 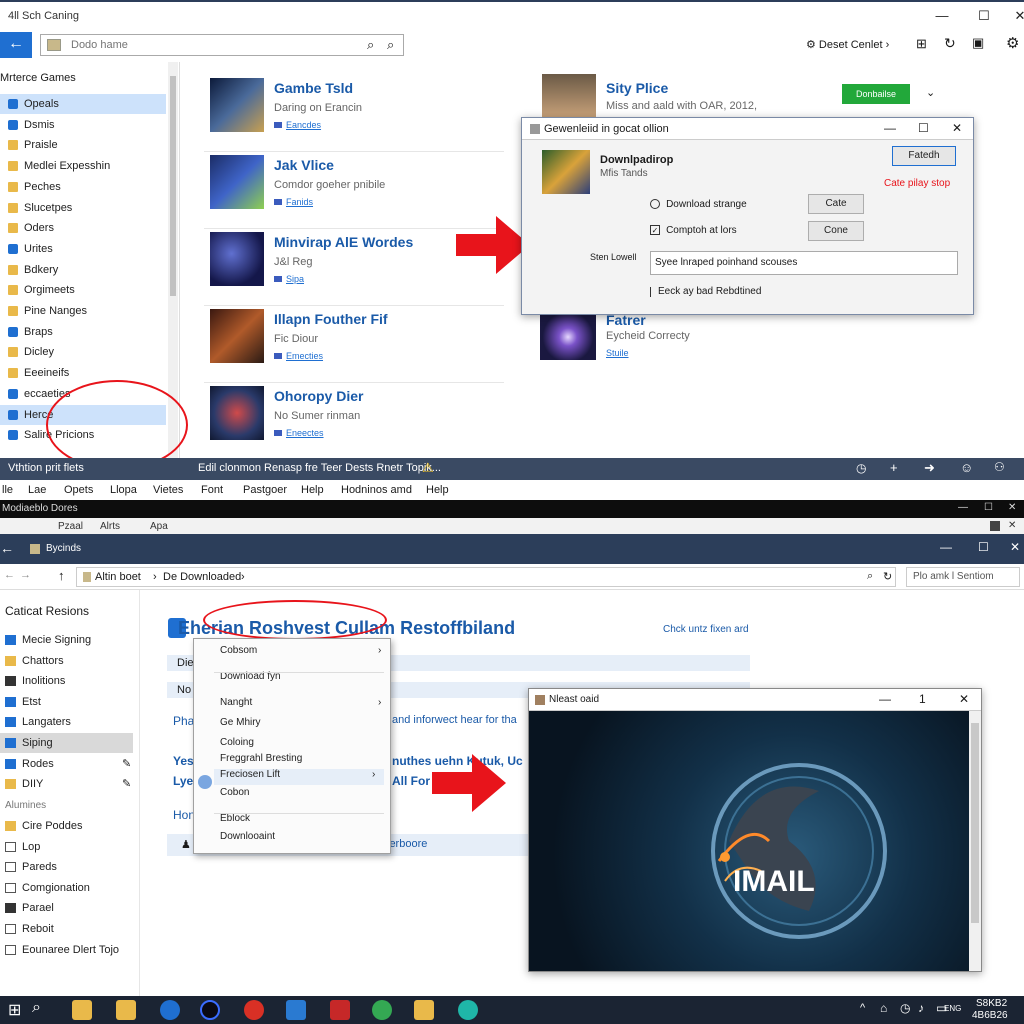 I want to click on sidebar-item: Eeeineifs, so click(x=83, y=373).